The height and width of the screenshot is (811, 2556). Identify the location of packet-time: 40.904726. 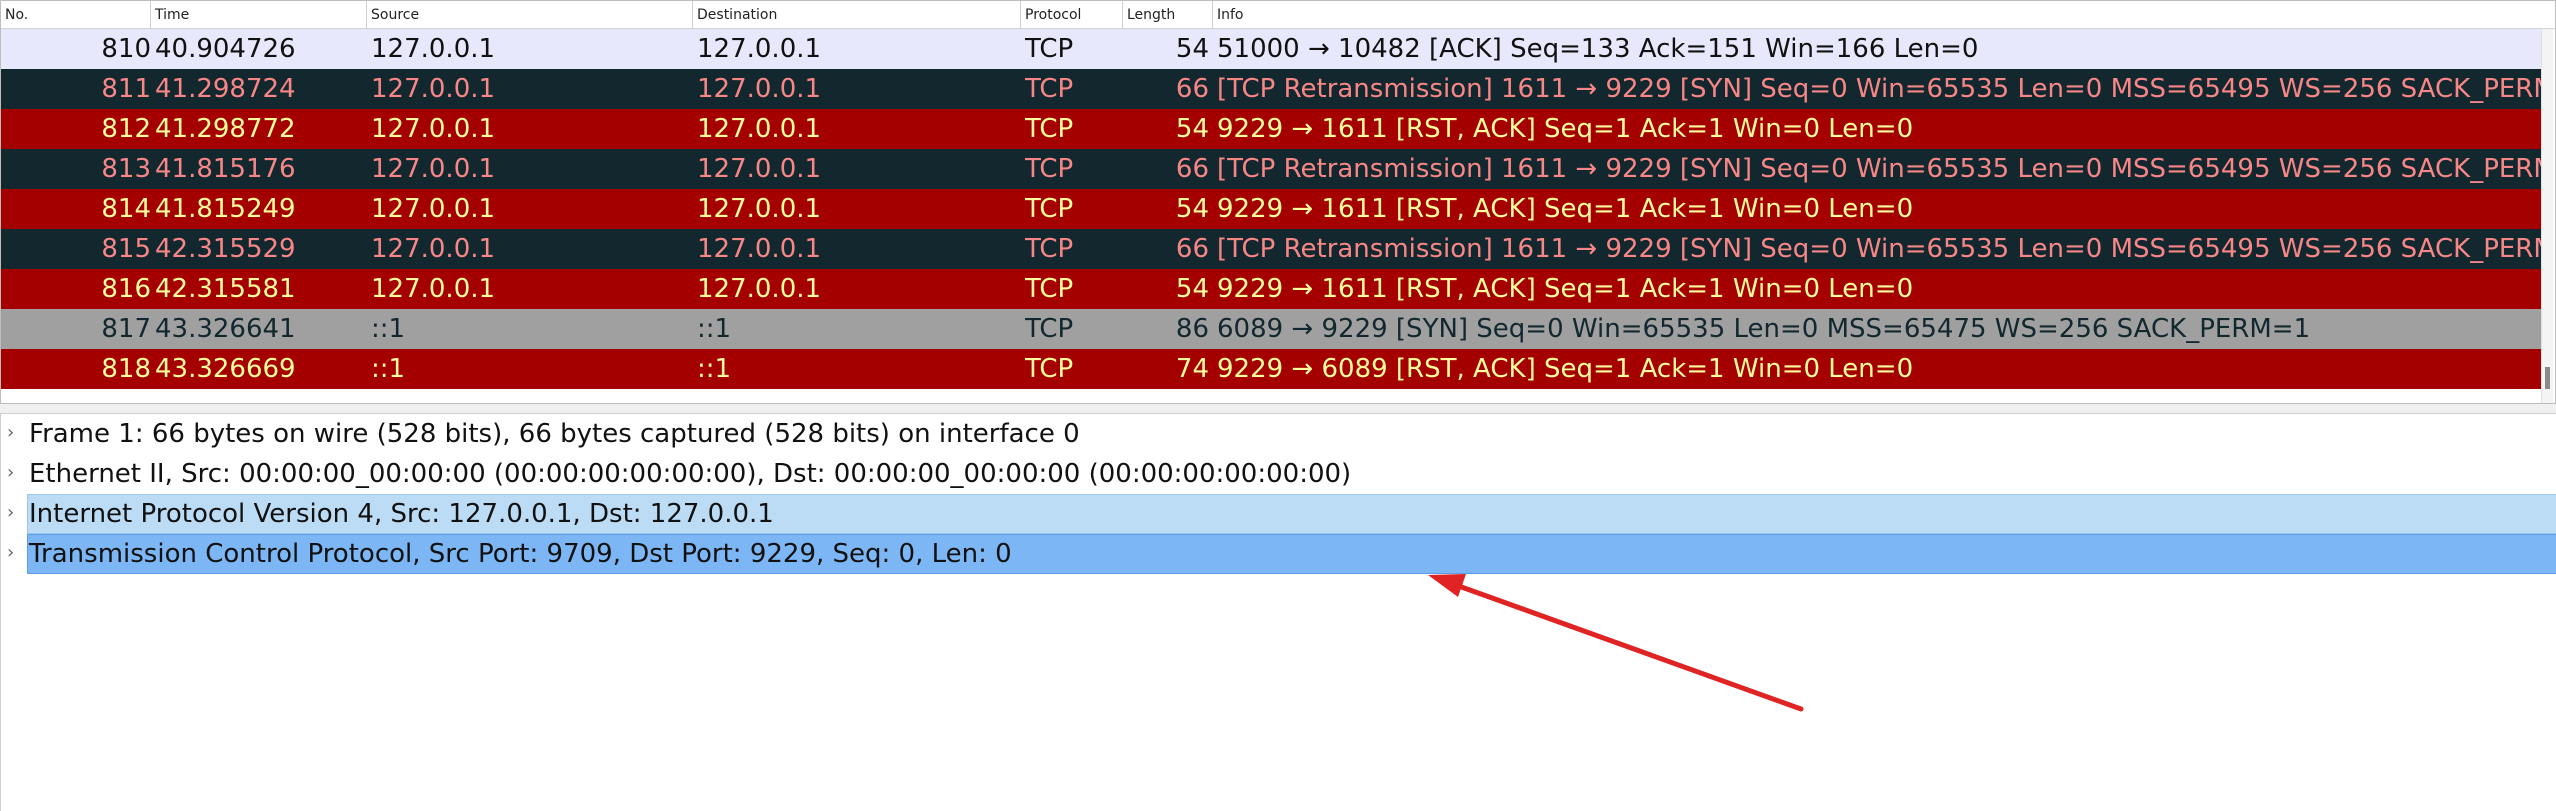
(225, 49).